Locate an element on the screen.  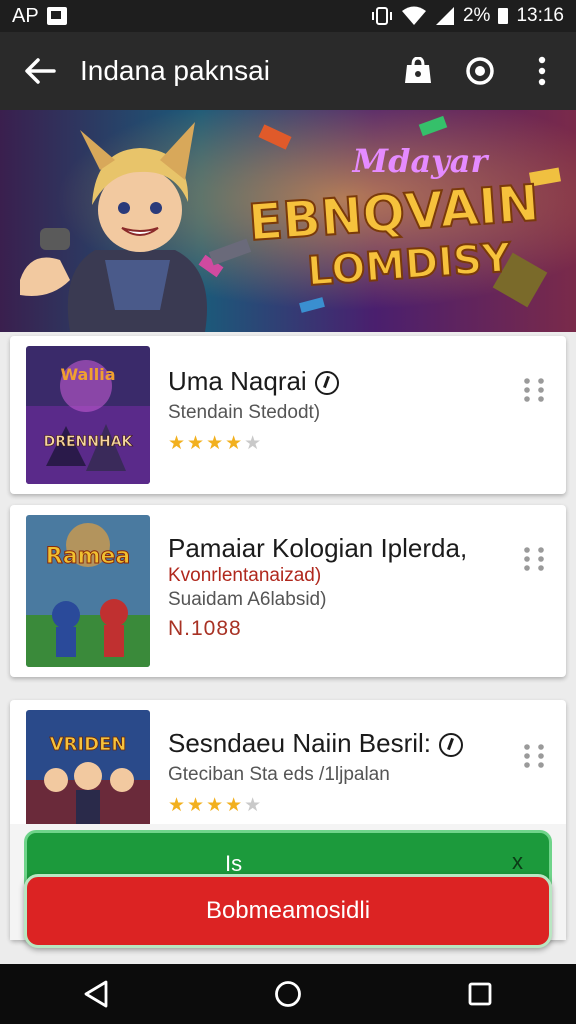
status-bar: AP 2% 13:16 is located at coordinates (288, 16).